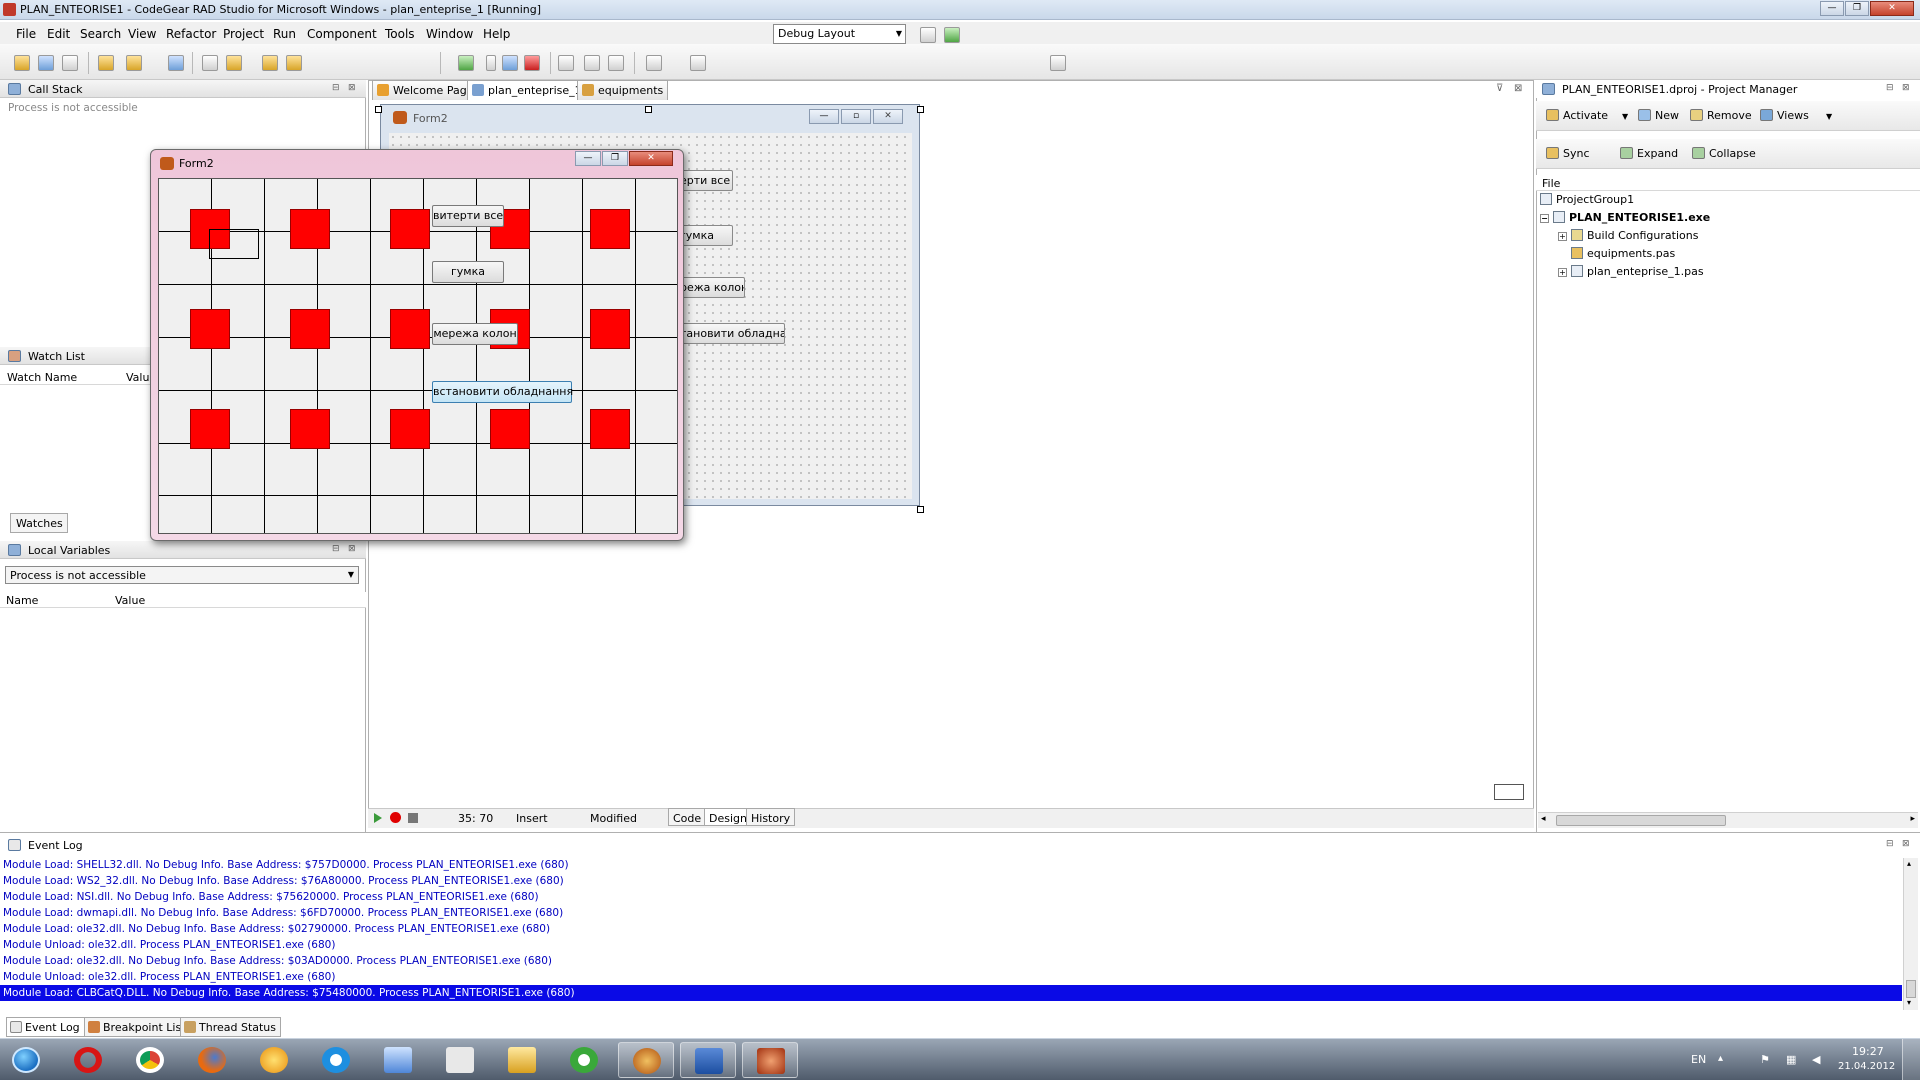  What do you see at coordinates (22, 63) in the screenshot?
I see `new-icon` at bounding box center [22, 63].